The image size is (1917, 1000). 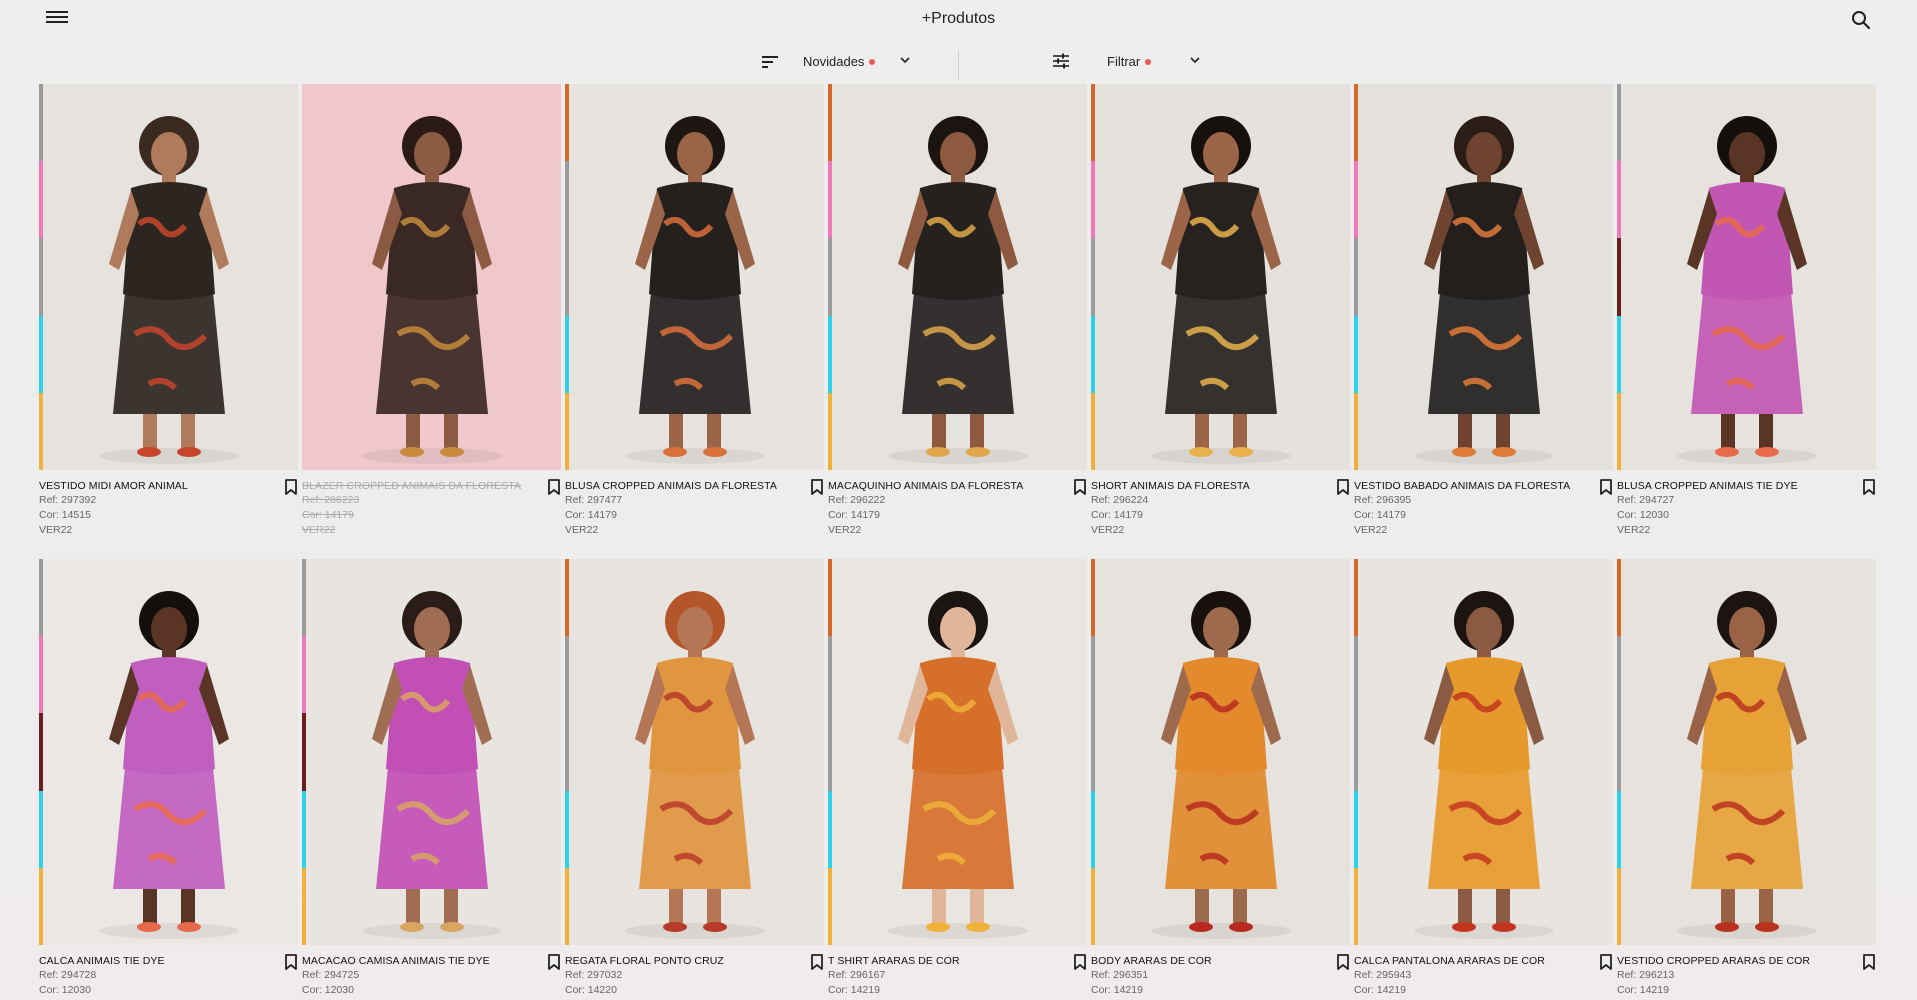 I want to click on top-bar: +Produtos, so click(x=958, y=20).